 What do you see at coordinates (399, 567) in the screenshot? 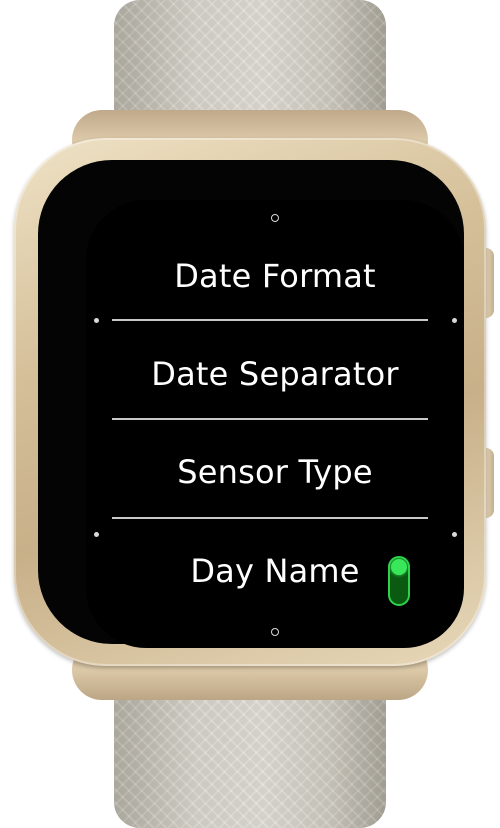
I see `toggle-knob` at bounding box center [399, 567].